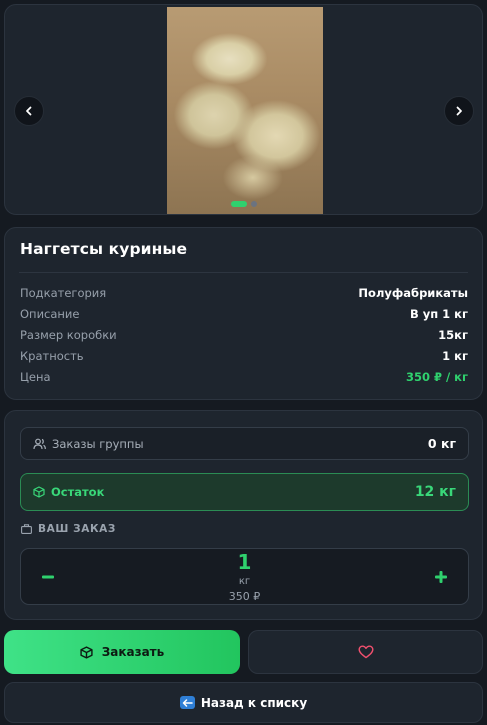 This screenshot has width=487, height=725. Describe the element at coordinates (438, 314) in the screenshot. I see `detail-value: В уп 1 кг` at that location.